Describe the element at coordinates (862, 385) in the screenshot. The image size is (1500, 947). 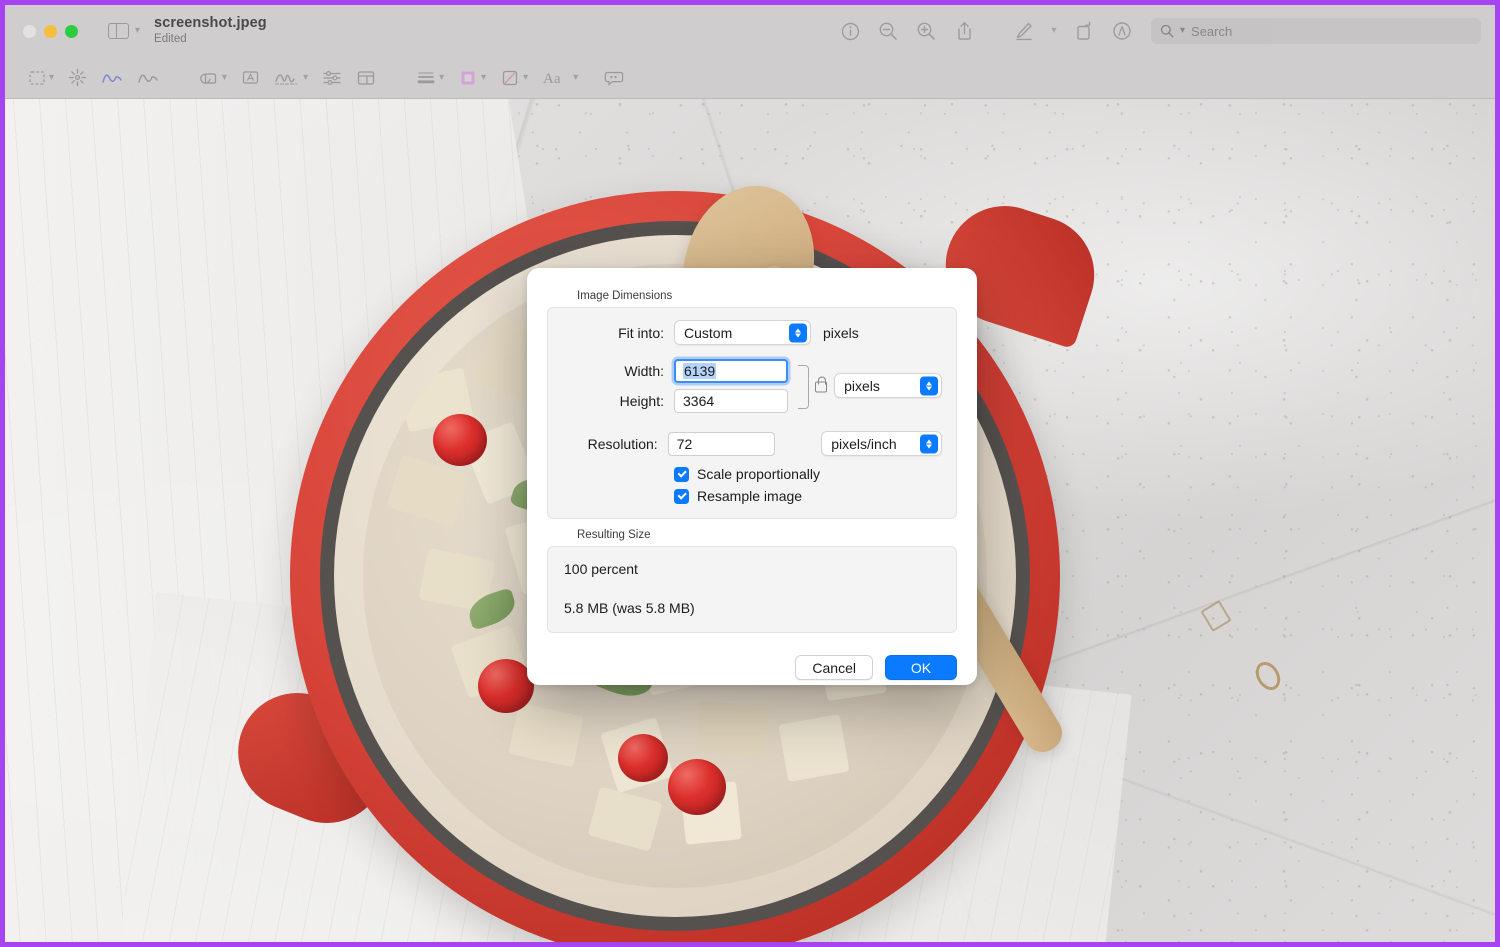
I see `dimension-unit-value: pixels` at that location.